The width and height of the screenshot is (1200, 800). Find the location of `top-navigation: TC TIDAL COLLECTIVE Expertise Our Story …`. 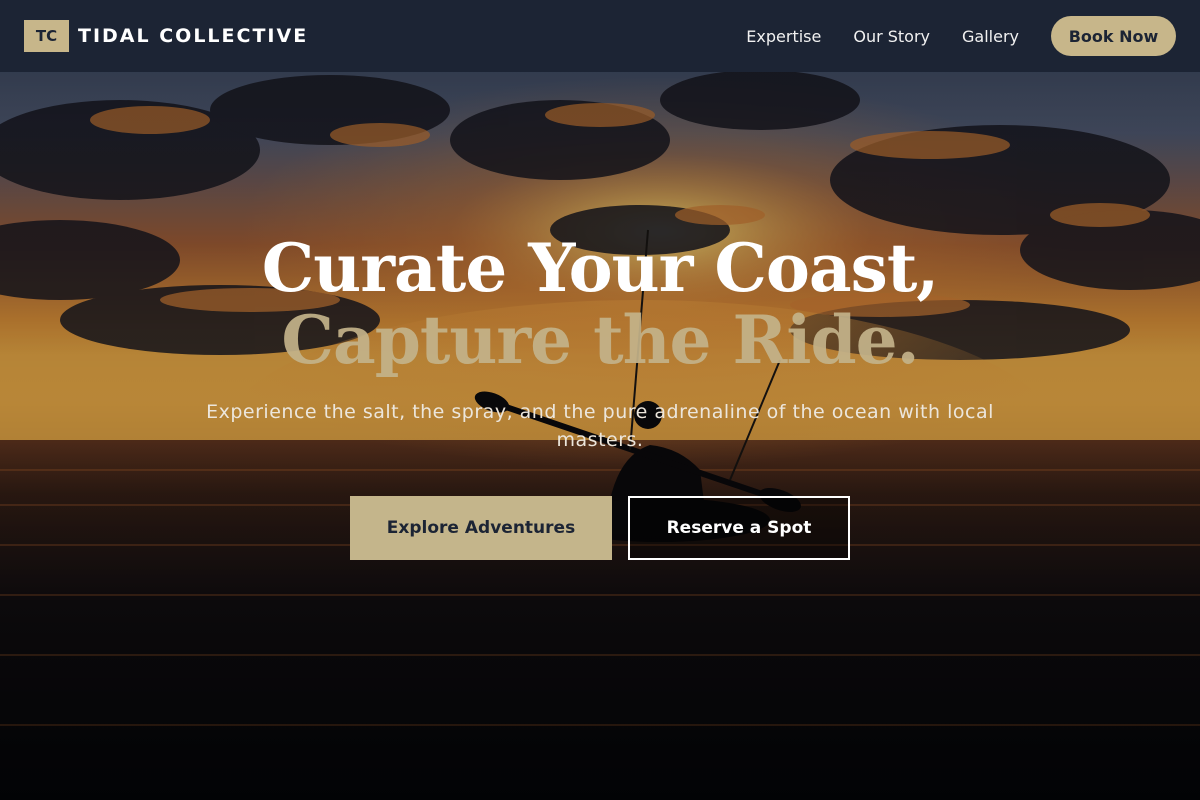

top-navigation: TC TIDAL COLLECTIVE Expertise Our Story … is located at coordinates (600, 36).